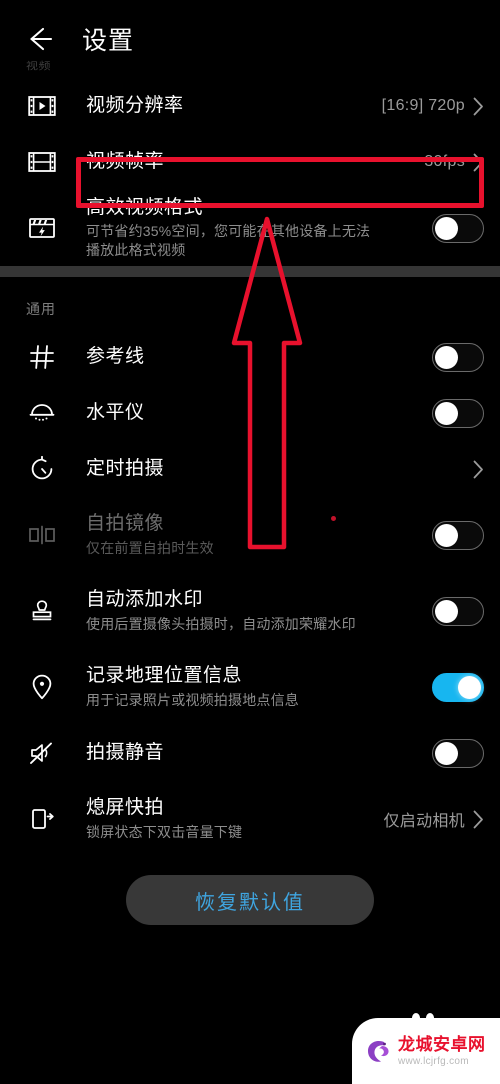 This screenshot has height=1084, width=500. I want to click on watermark-title: 龙城安卓网, so click(442, 1044).